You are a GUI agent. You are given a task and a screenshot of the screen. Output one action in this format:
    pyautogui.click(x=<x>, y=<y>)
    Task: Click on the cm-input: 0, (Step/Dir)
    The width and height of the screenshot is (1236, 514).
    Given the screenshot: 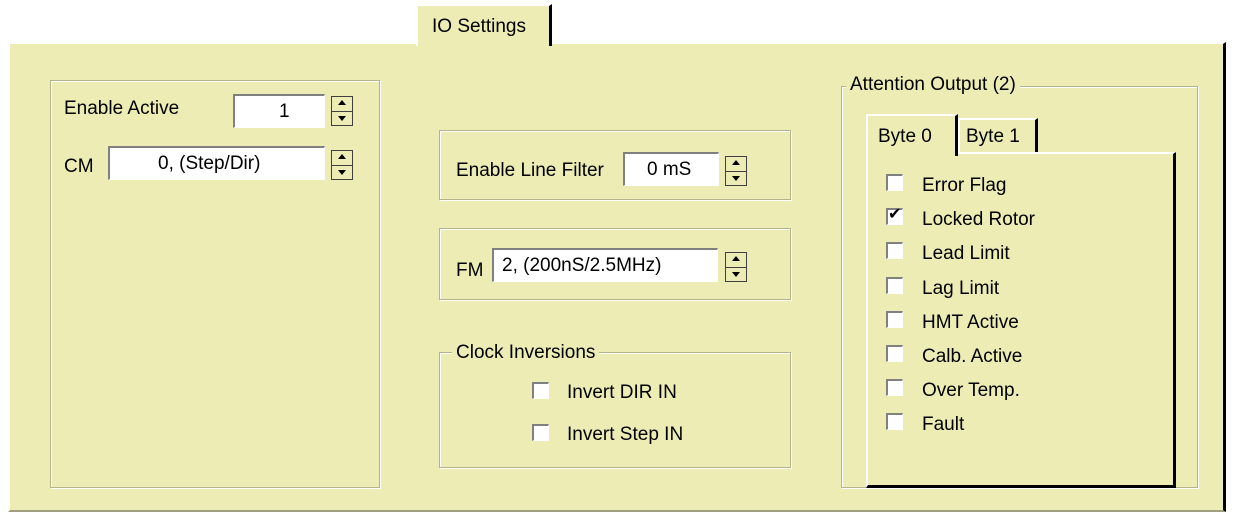 What is the action you would take?
    pyautogui.click(x=216, y=163)
    